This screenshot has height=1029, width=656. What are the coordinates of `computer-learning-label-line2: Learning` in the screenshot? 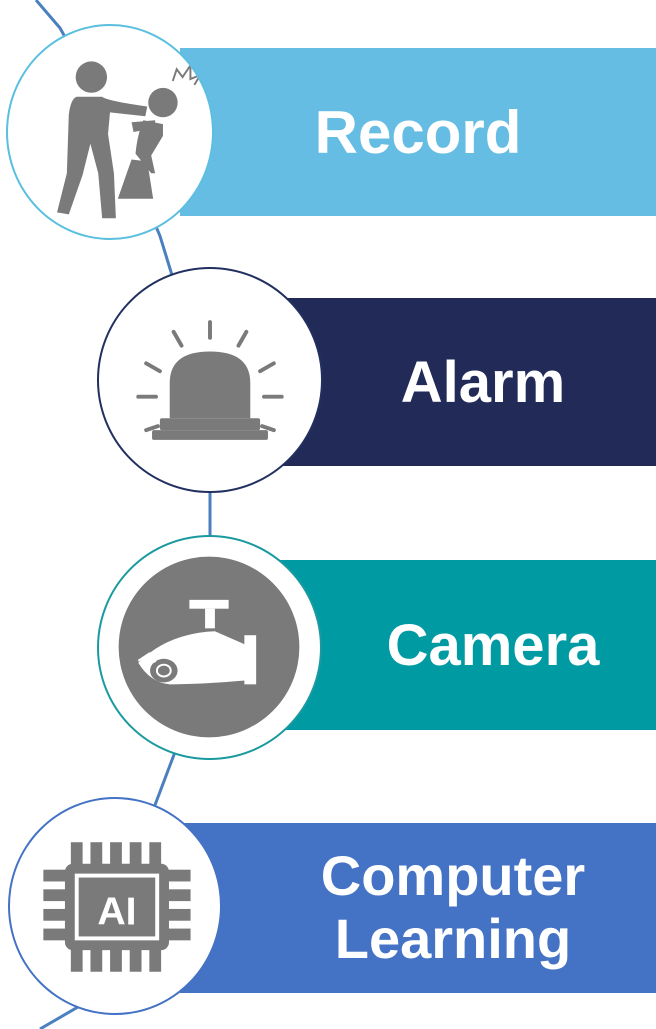 It's located at (453, 938).